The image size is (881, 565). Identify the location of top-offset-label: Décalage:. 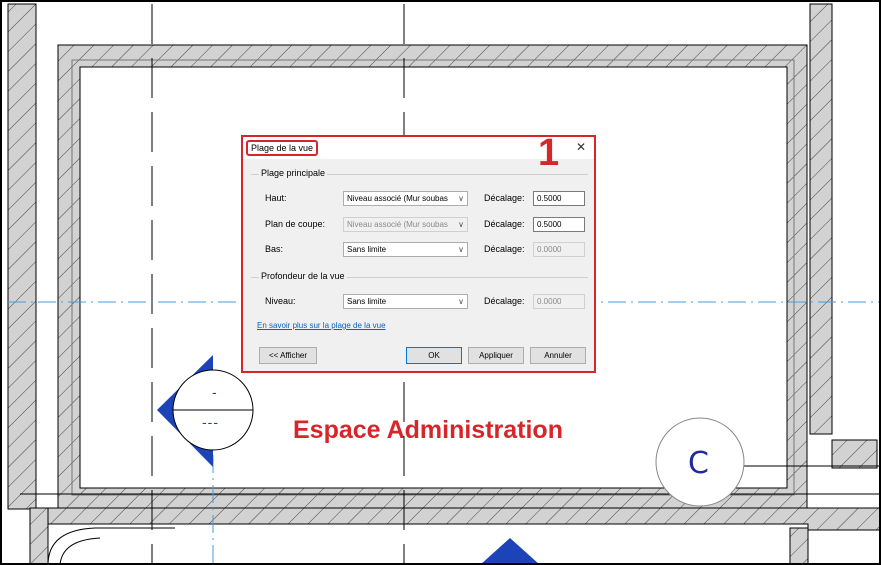
(504, 198).